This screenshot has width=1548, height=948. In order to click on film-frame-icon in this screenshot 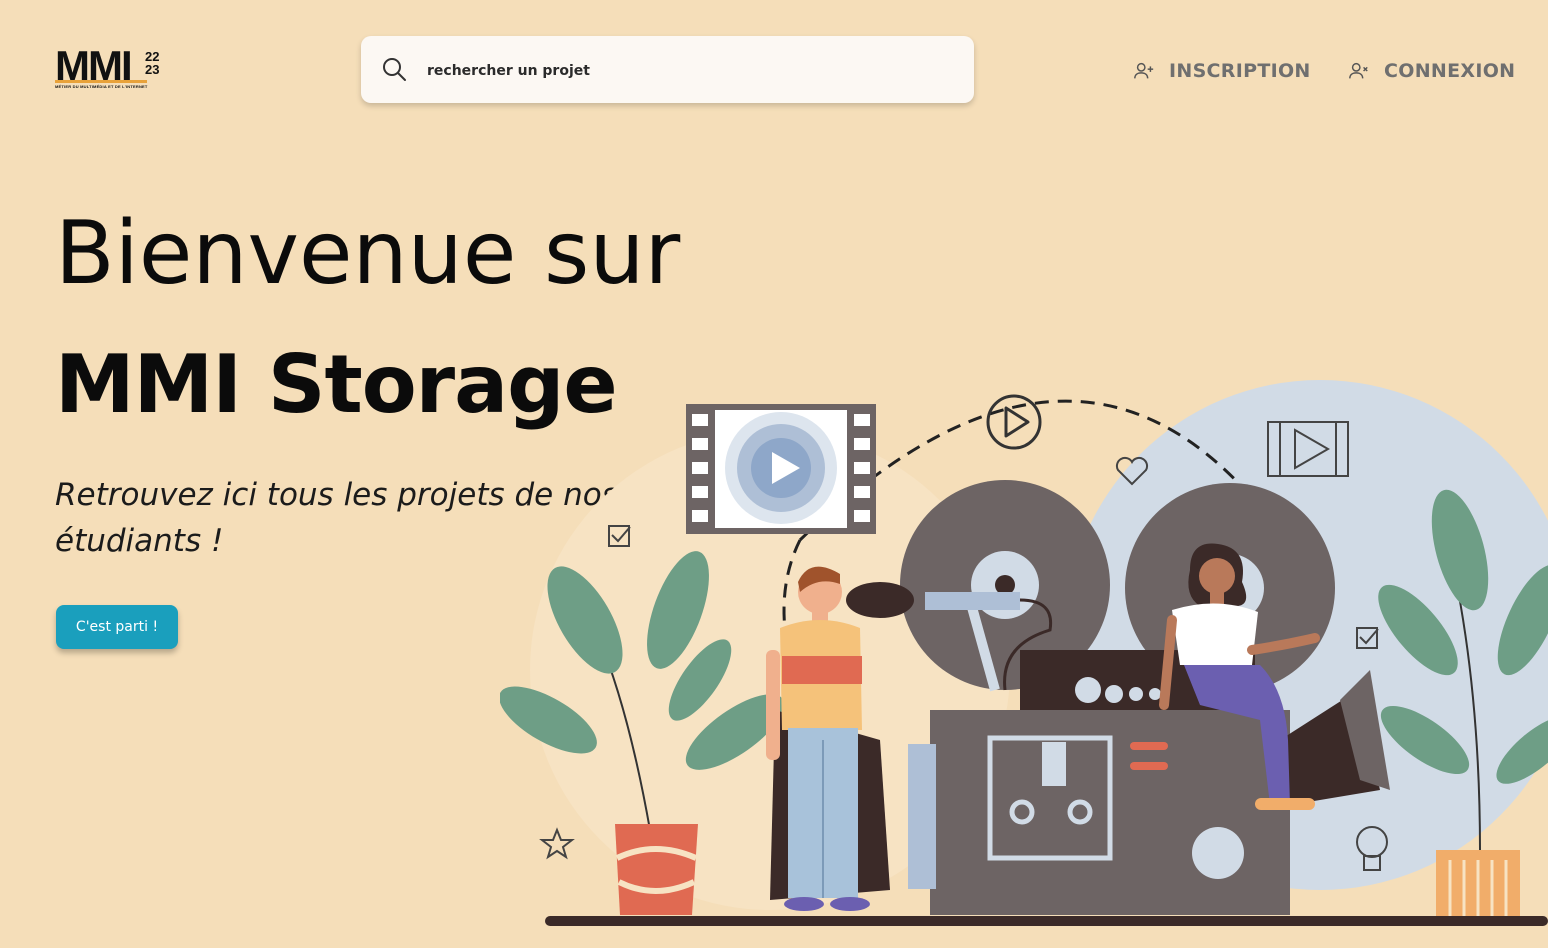, I will do `click(781, 469)`.